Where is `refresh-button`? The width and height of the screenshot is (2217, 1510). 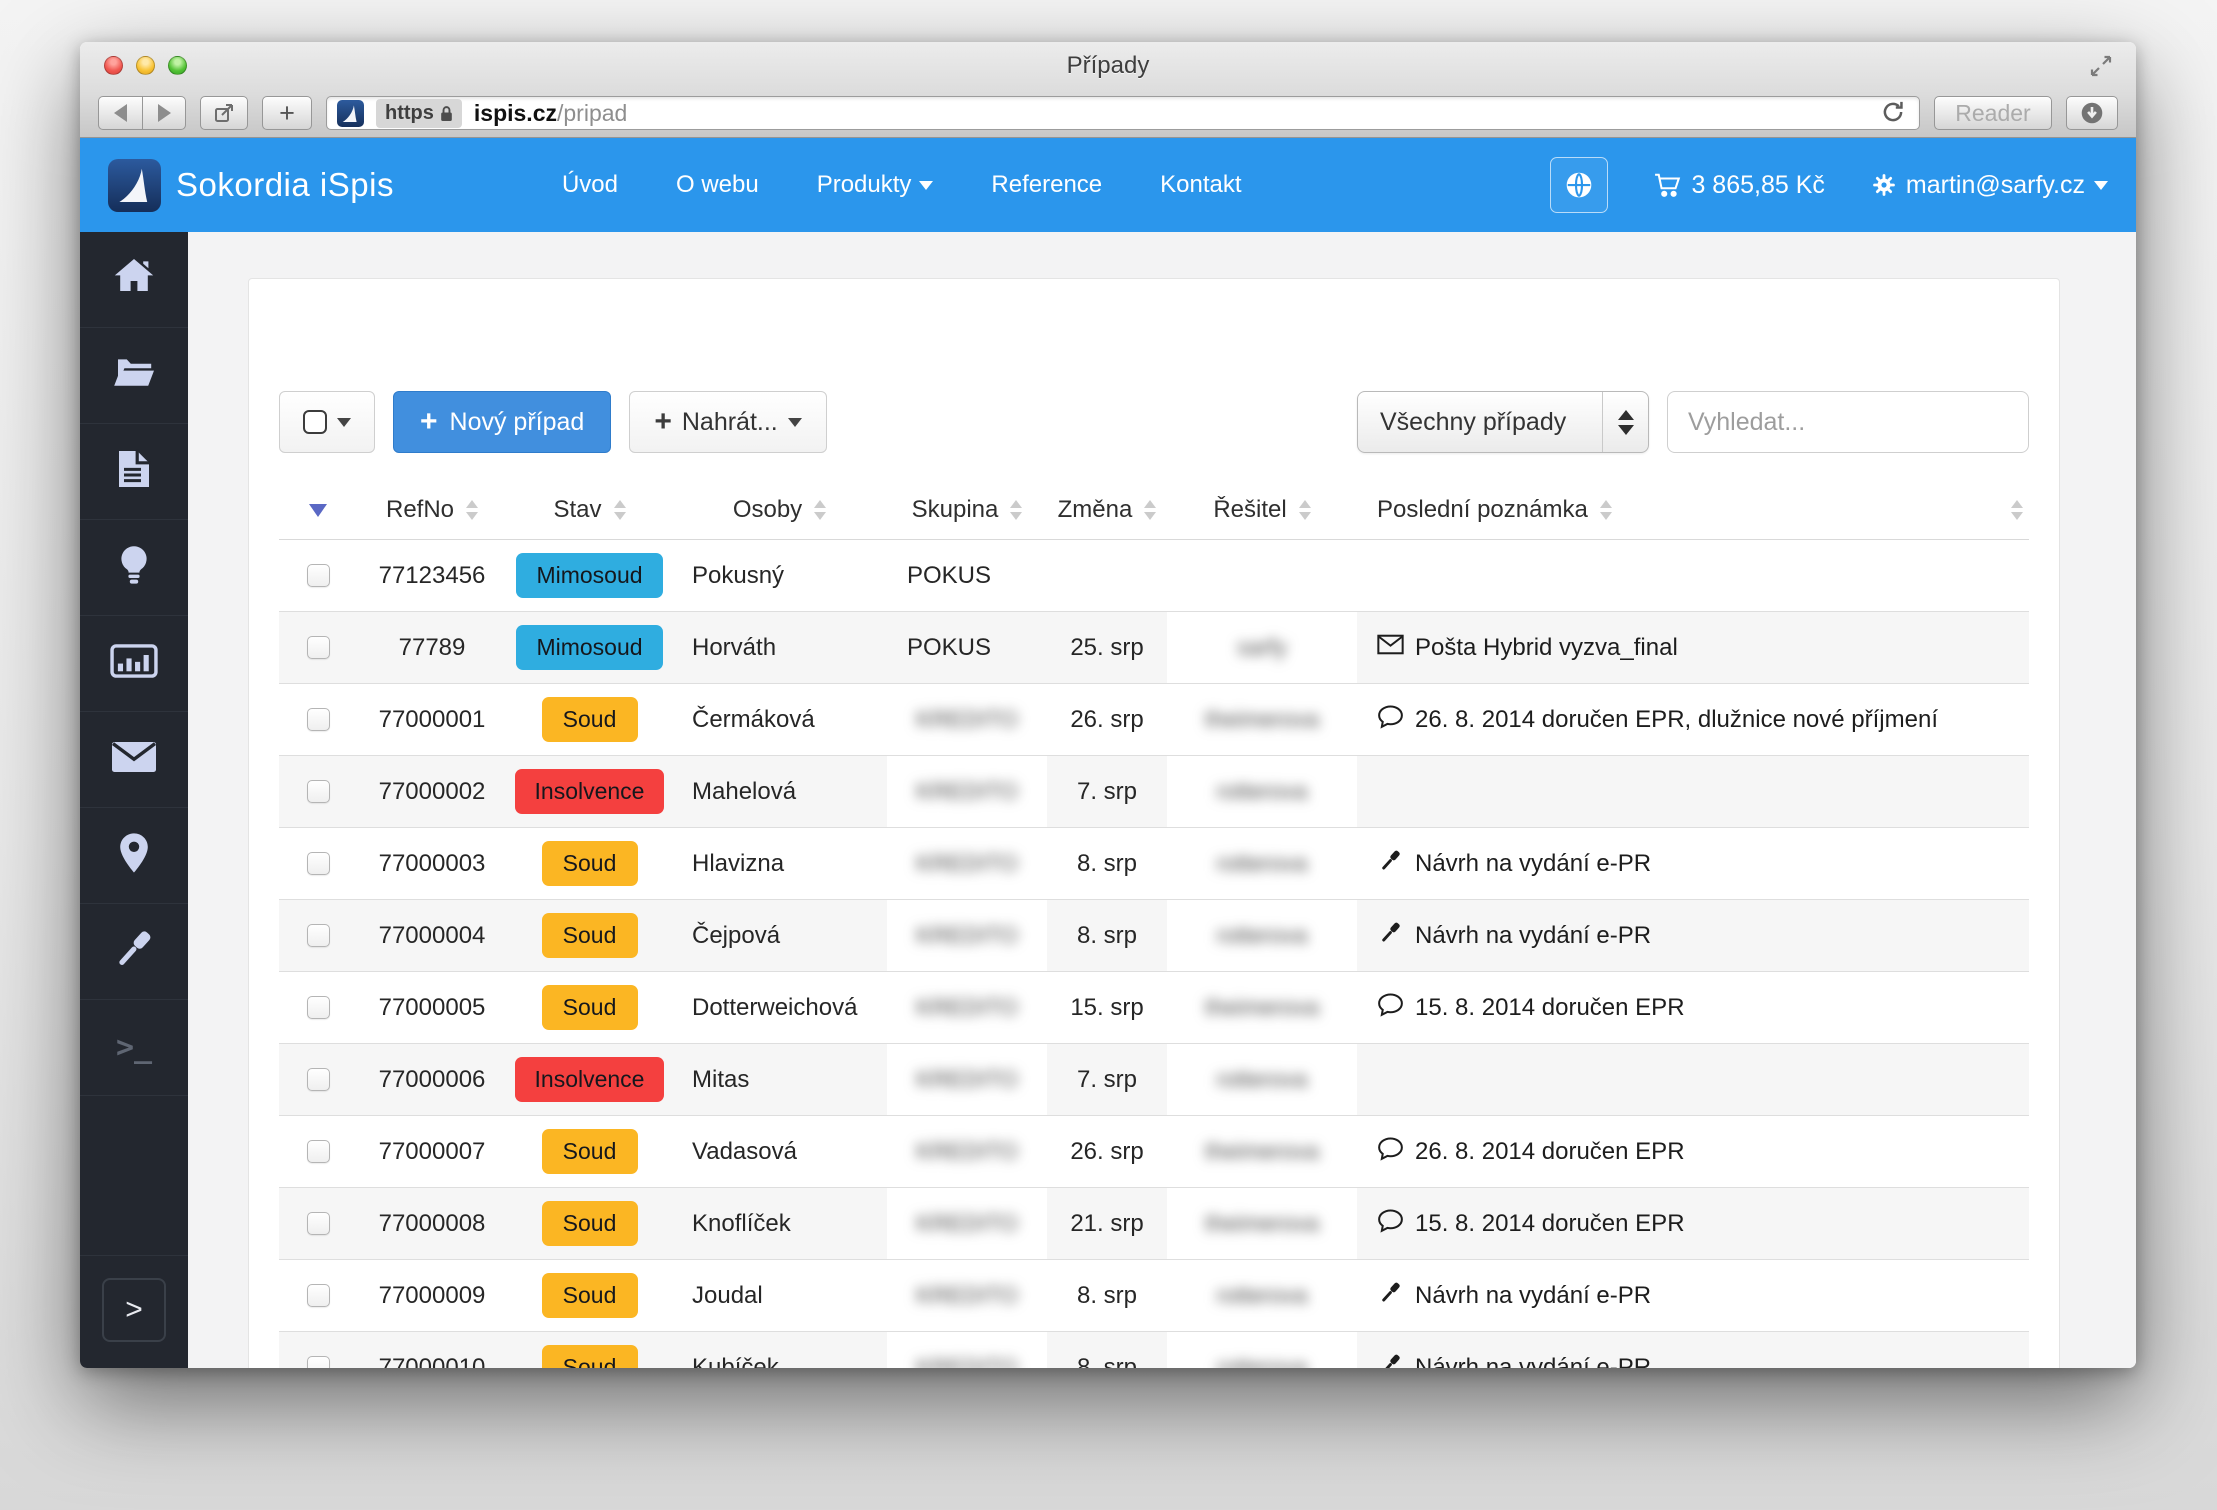
refresh-button is located at coordinates (1893, 113).